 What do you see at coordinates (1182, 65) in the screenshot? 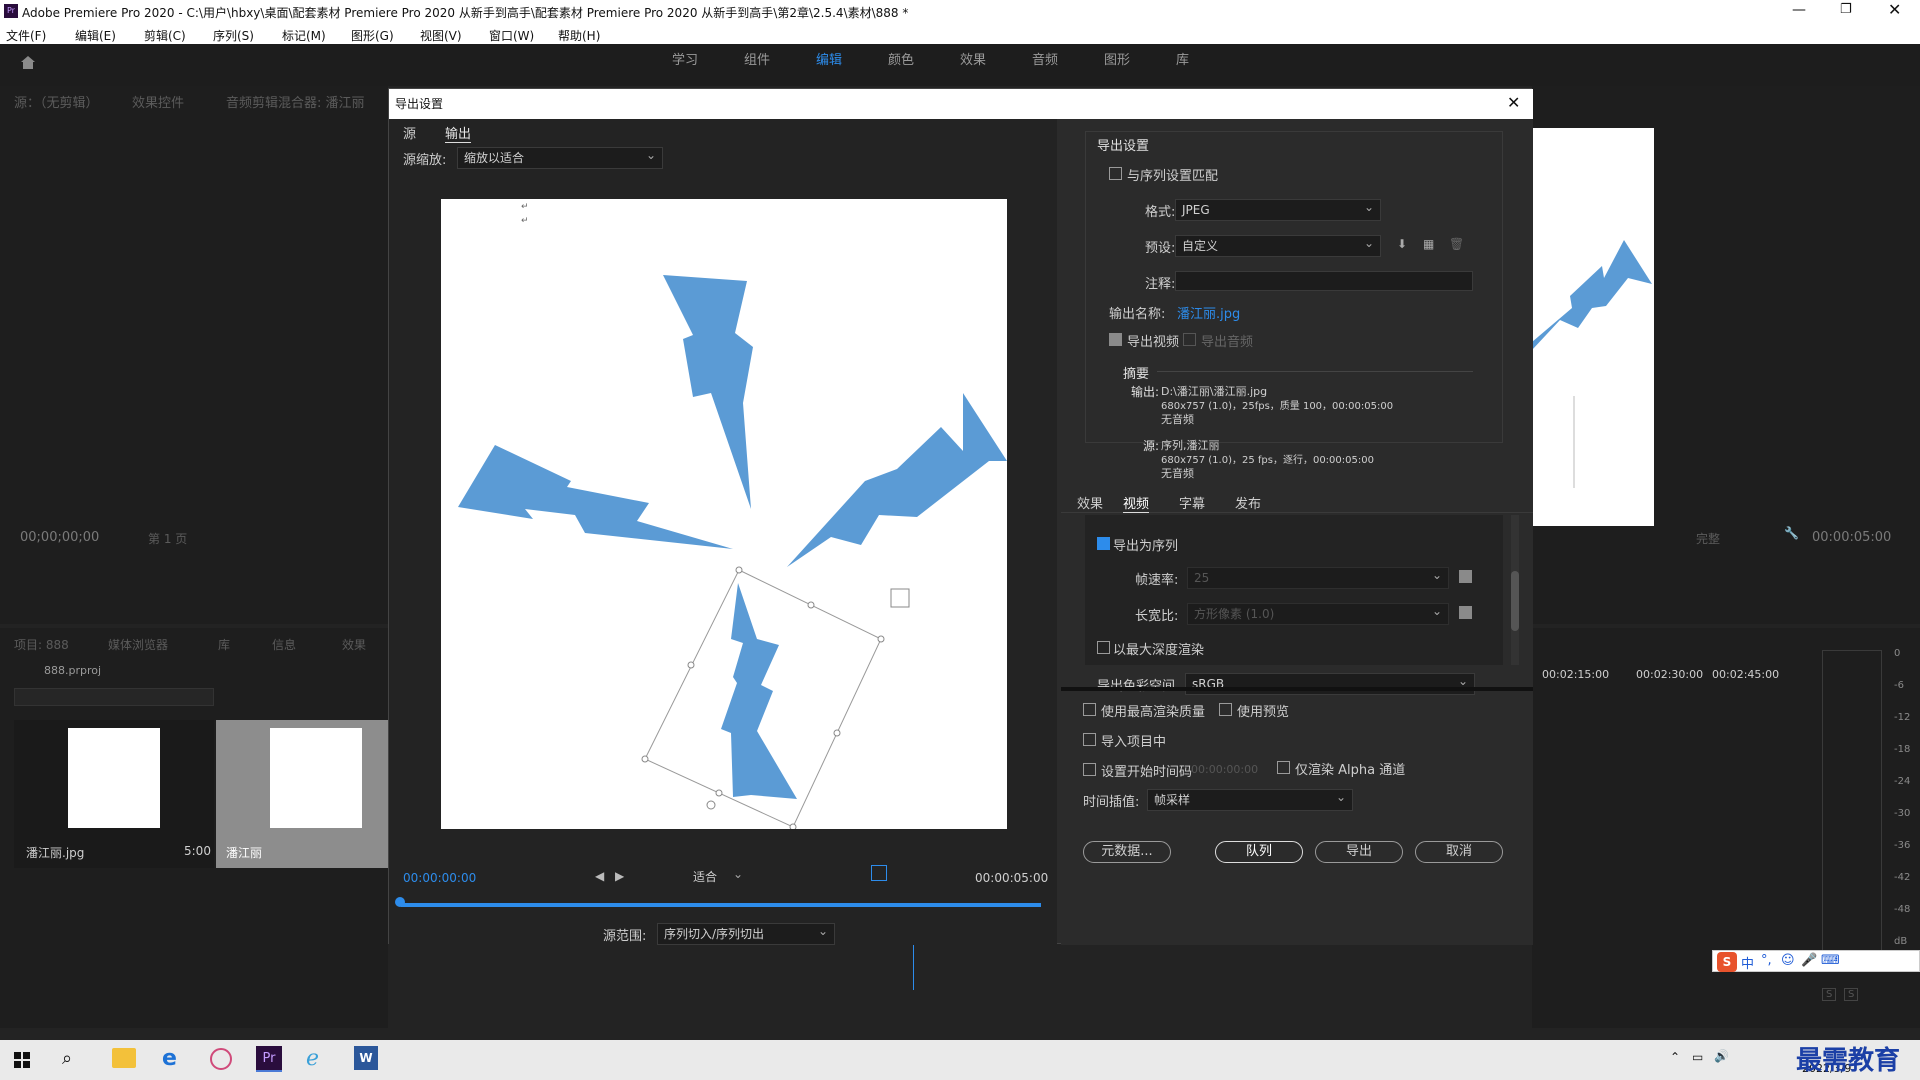
I see `workspace-tab-7: 库` at bounding box center [1182, 65].